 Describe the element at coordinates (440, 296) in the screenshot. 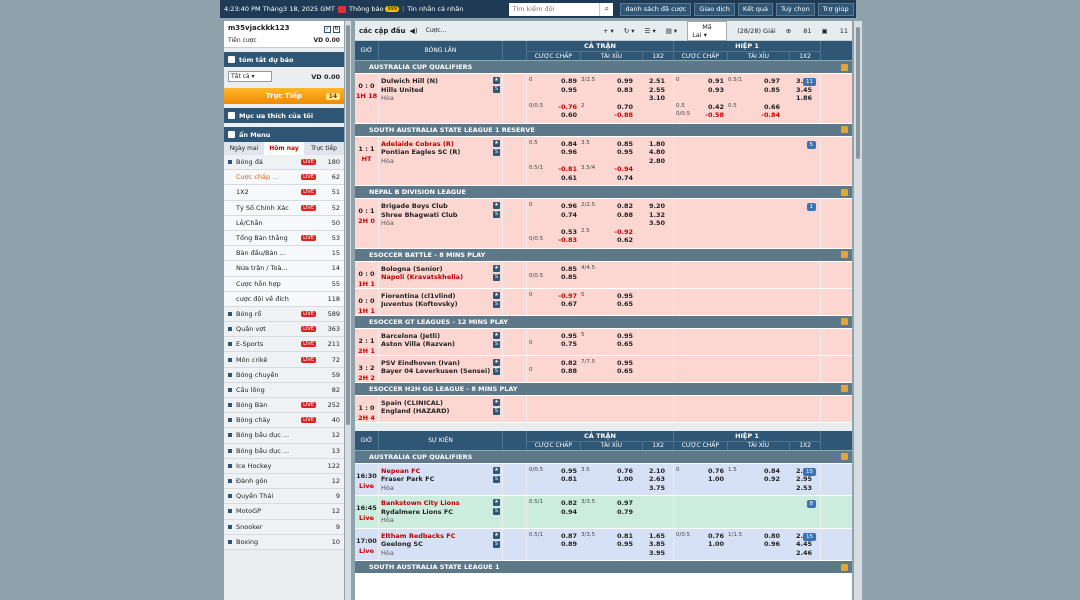

I see `home-team: Fiorentina (cl1vlind)` at that location.